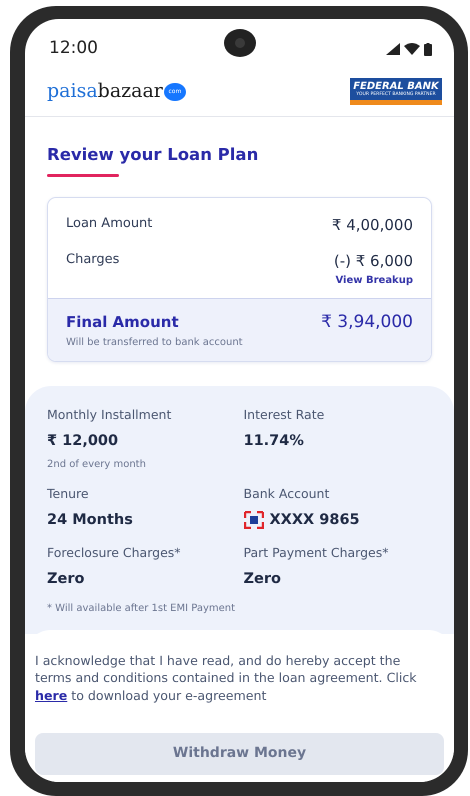  What do you see at coordinates (82, 441) in the screenshot?
I see `detail-value: ₹ 12,000` at bounding box center [82, 441].